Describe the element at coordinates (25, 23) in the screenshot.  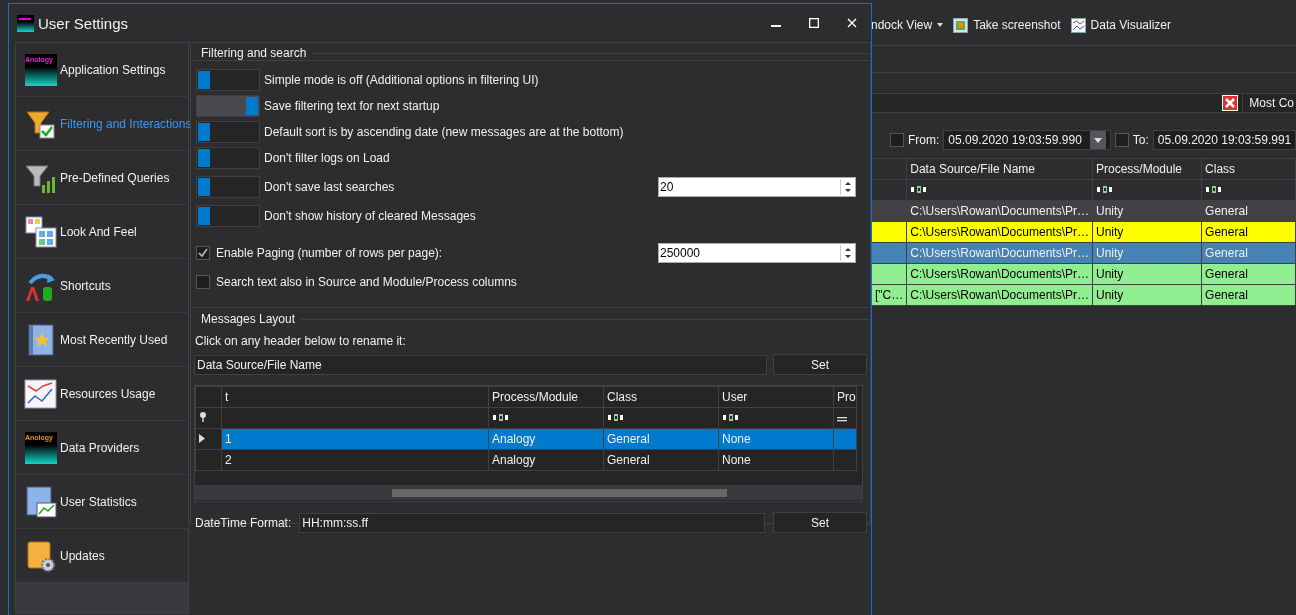
I see `app-logo-icon` at that location.